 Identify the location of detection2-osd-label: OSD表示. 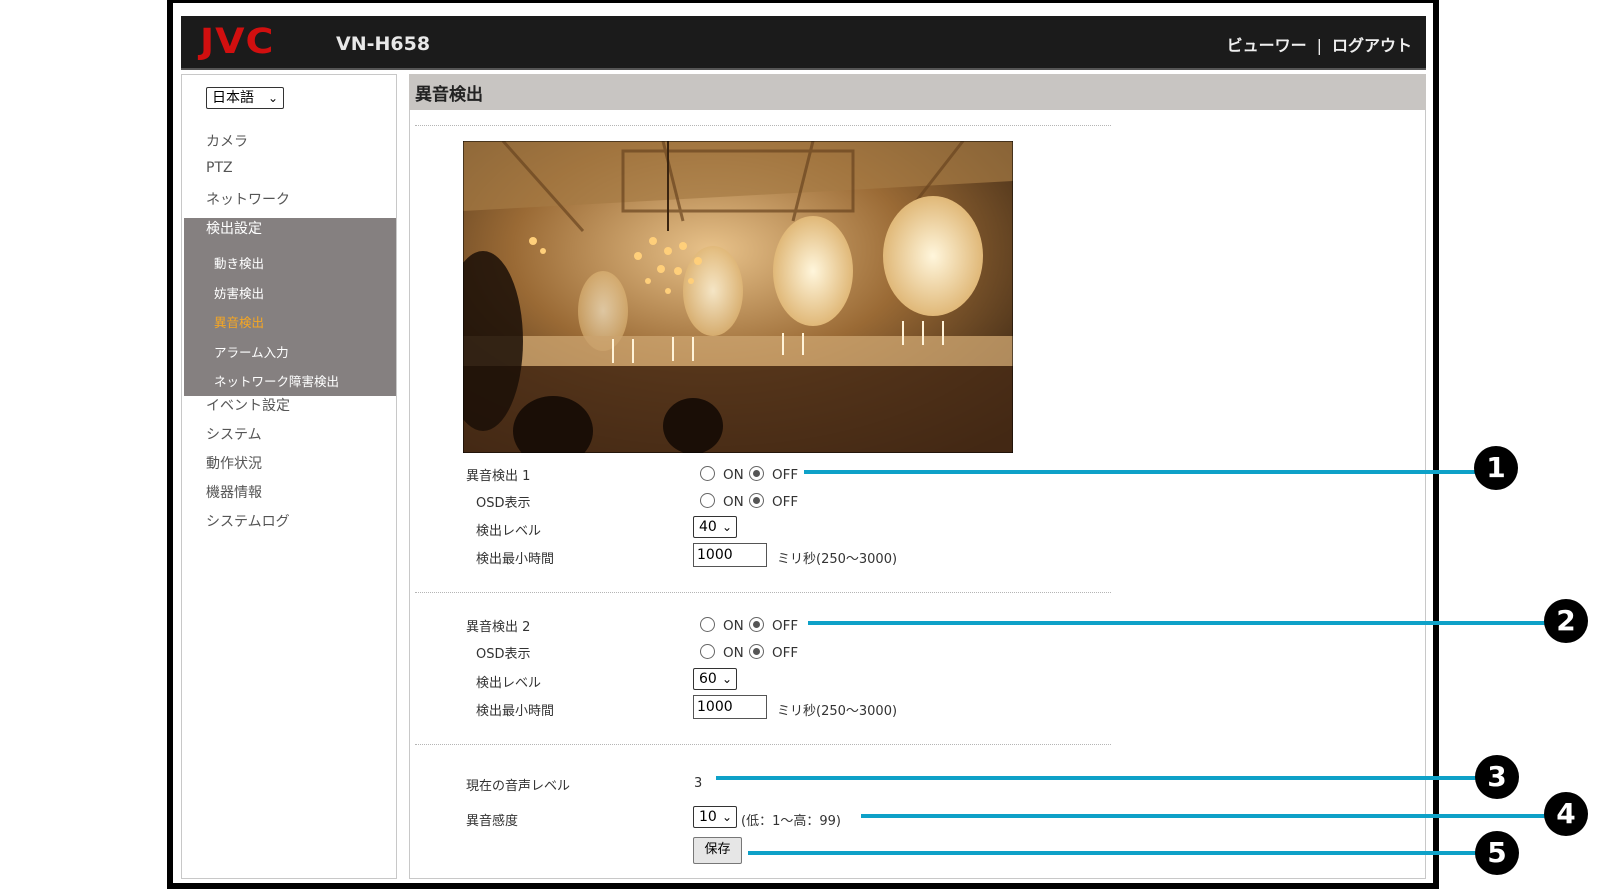
(503, 654).